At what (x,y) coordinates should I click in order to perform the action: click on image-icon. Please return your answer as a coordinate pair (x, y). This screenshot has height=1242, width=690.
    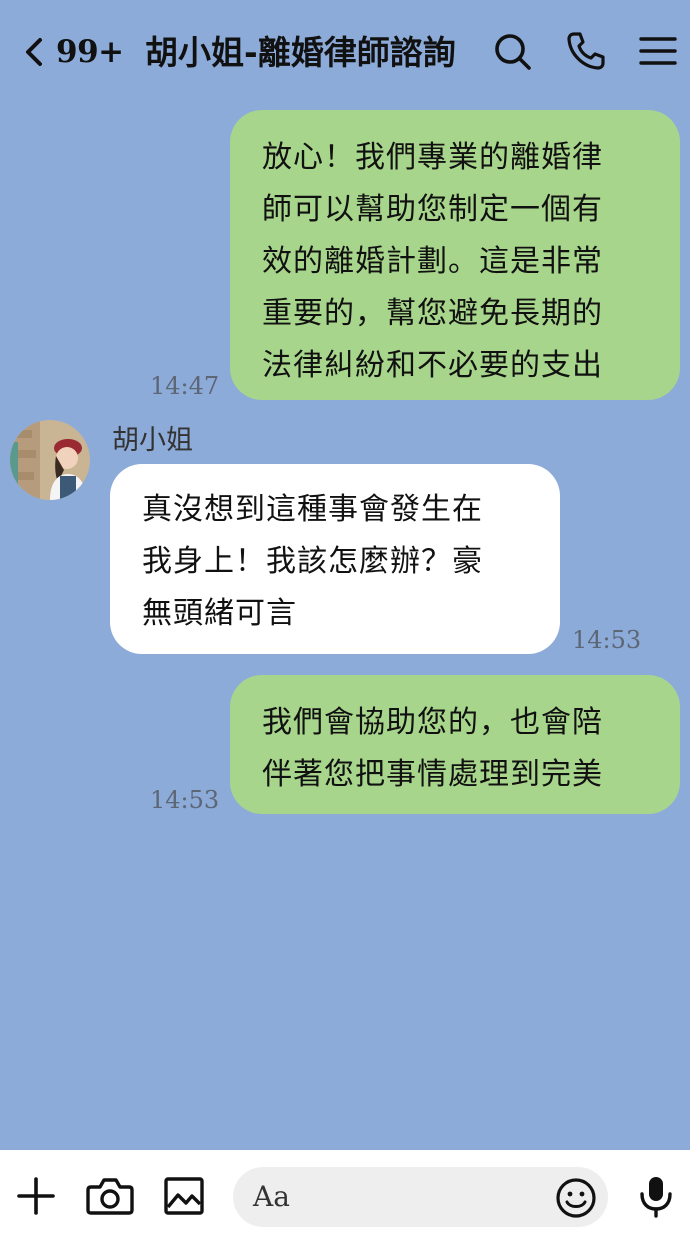
    Looking at the image, I should click on (184, 1196).